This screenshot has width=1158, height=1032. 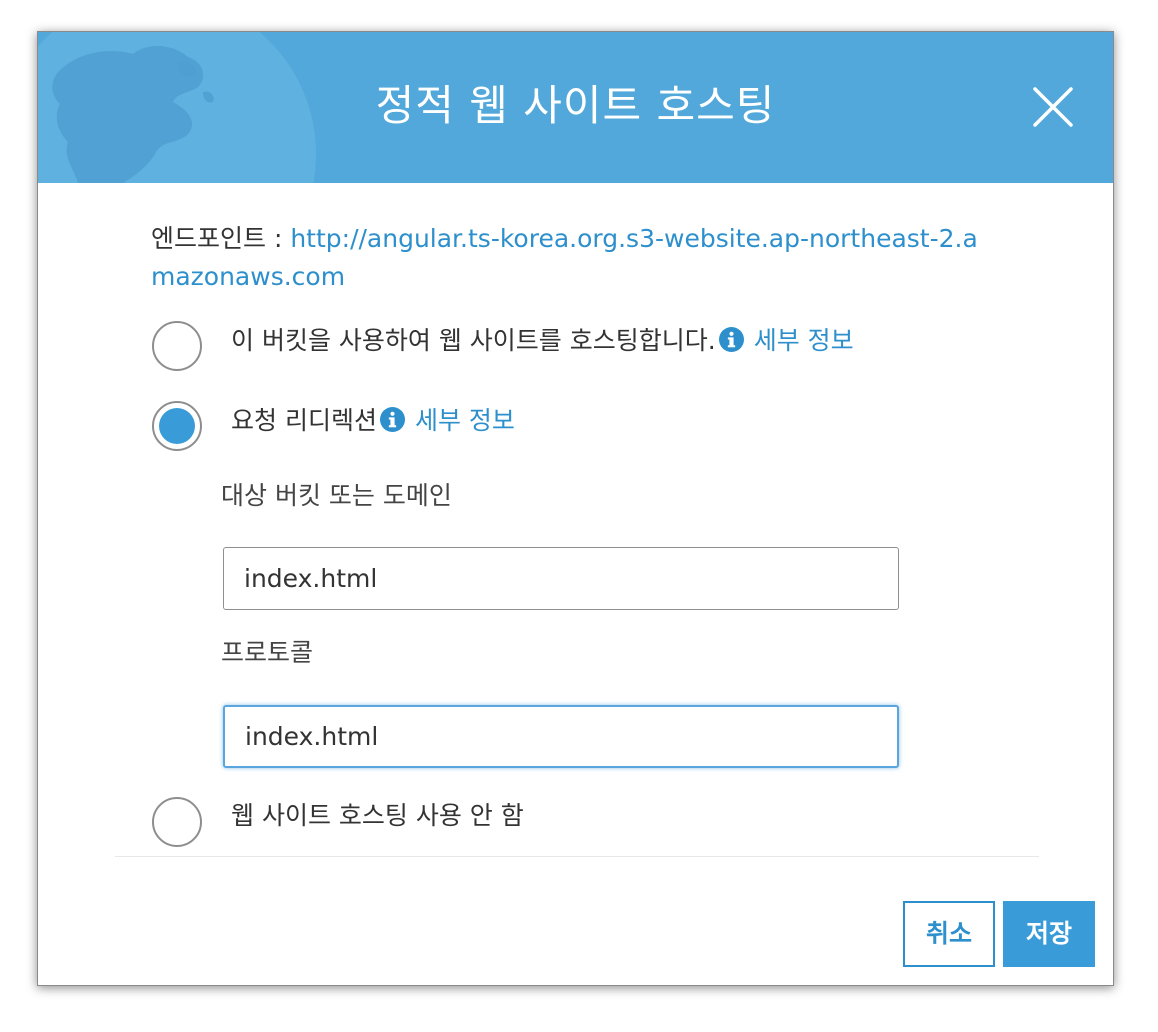 I want to click on cancel-button: 취소, so click(x=949, y=934).